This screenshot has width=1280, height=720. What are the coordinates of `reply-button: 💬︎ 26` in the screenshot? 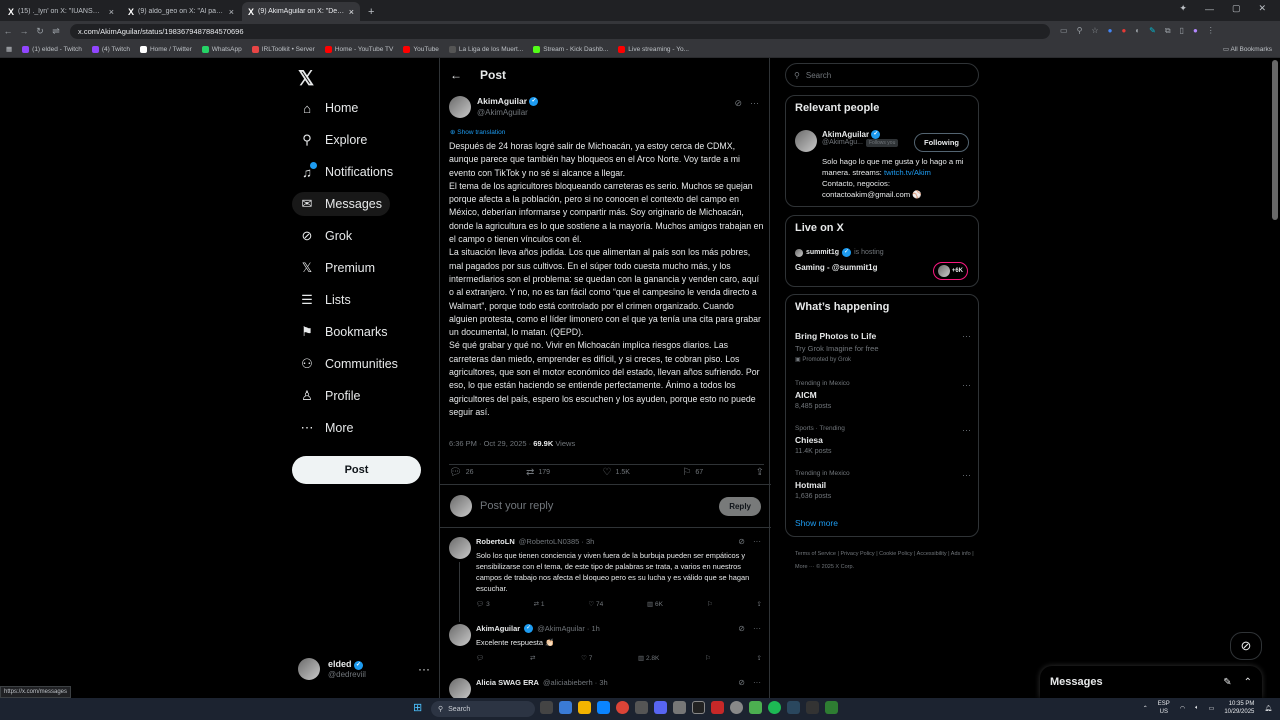 It's located at (461, 472).